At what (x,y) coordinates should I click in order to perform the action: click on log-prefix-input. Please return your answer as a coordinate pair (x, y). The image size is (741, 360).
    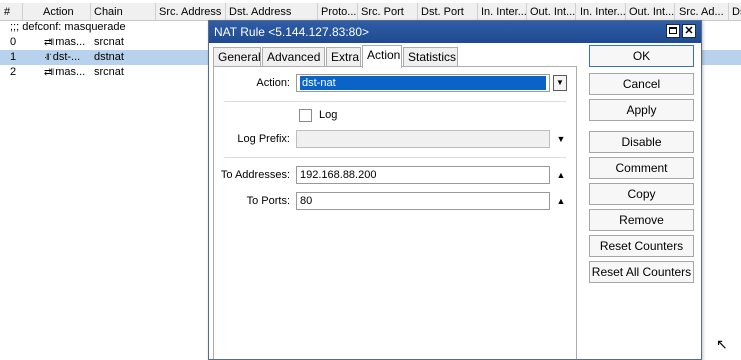
    Looking at the image, I should click on (423, 139).